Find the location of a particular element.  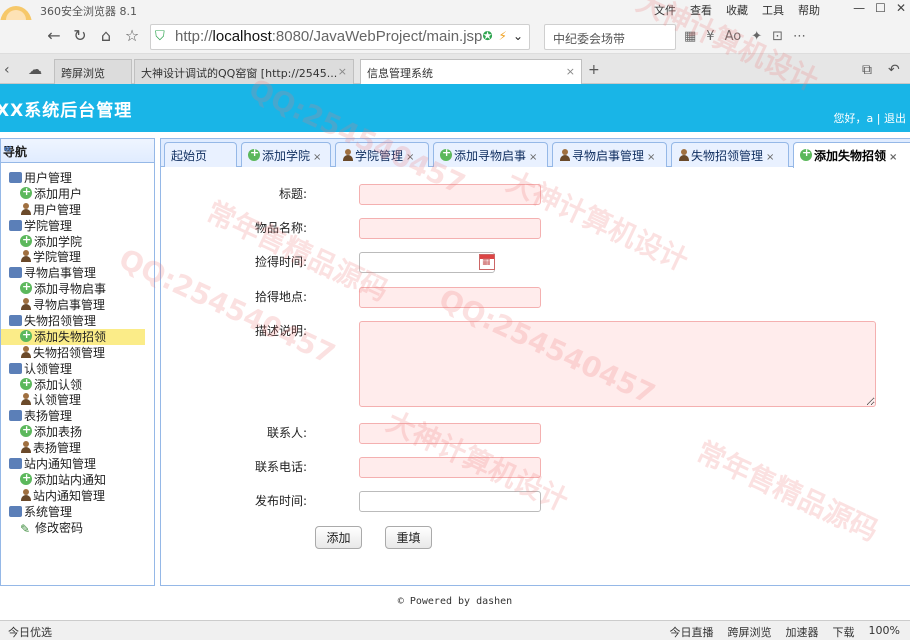

content-tab: 学院管理 × is located at coordinates (382, 154).